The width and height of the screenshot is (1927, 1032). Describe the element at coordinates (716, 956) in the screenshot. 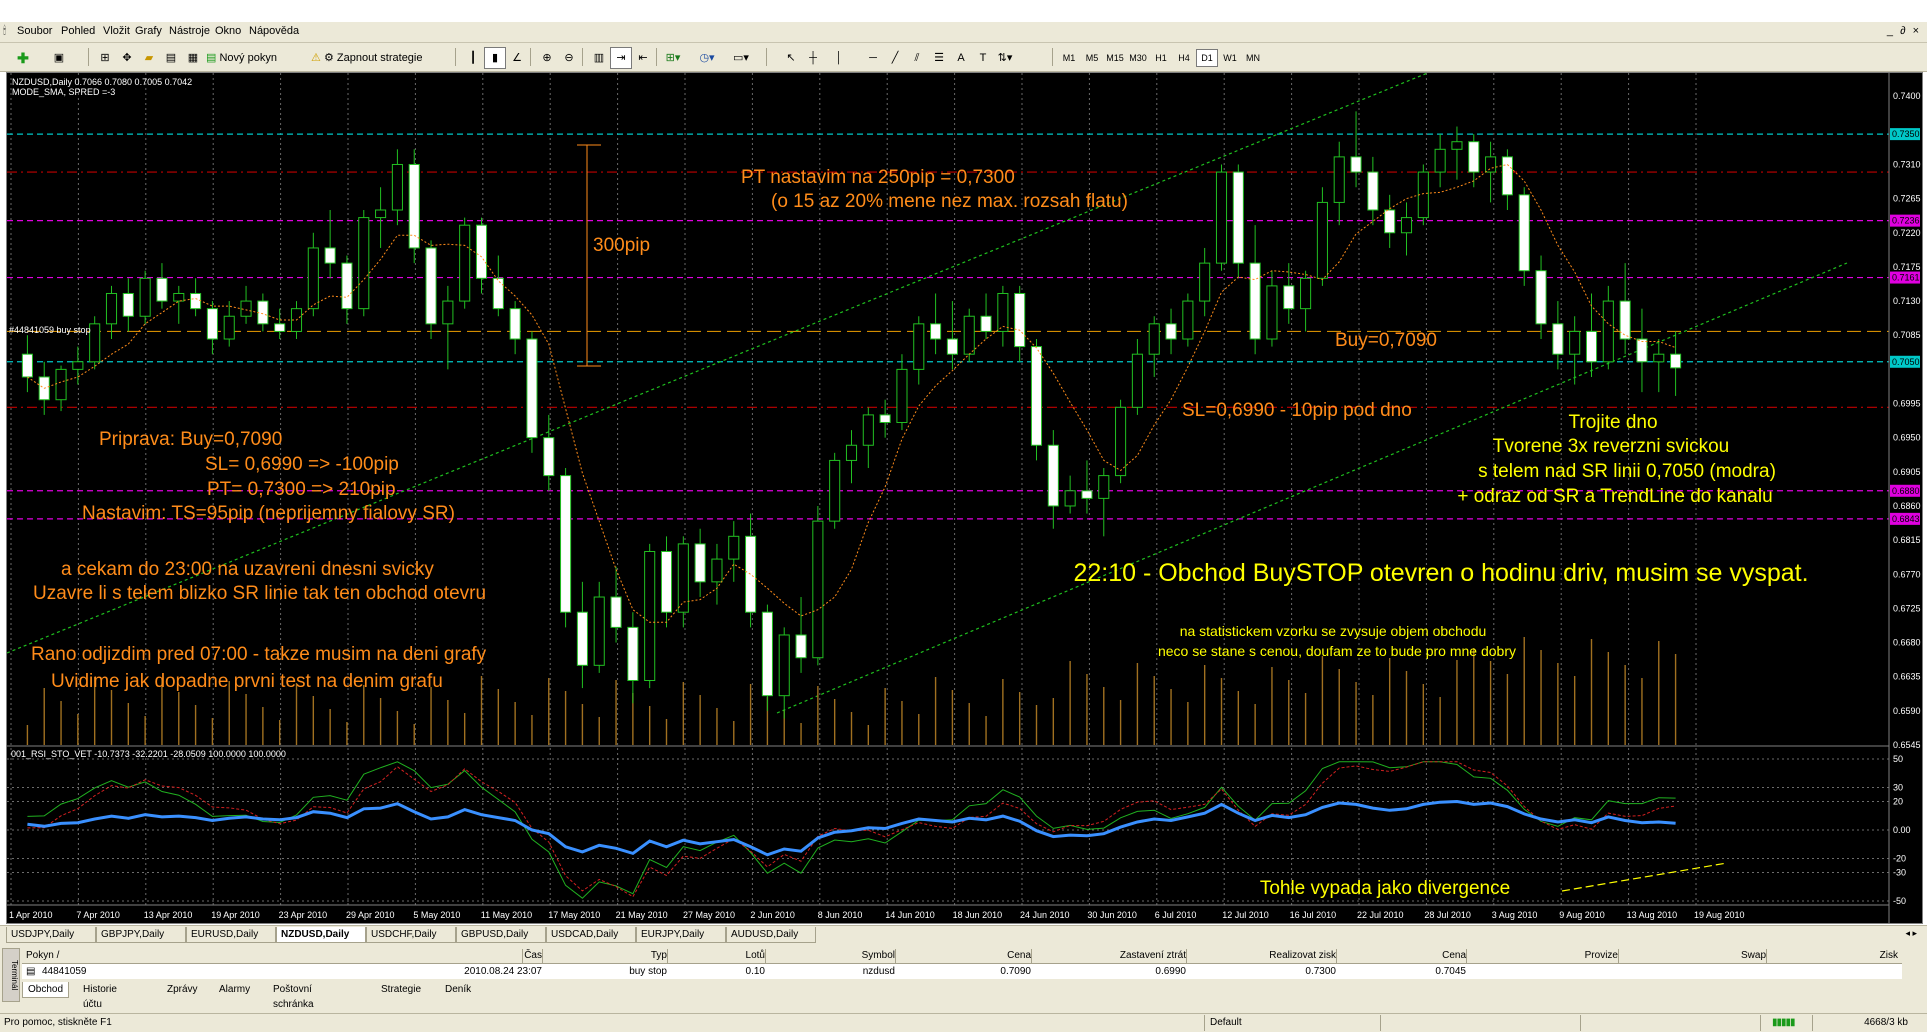

I see `col-lotu: Lotů` at that location.